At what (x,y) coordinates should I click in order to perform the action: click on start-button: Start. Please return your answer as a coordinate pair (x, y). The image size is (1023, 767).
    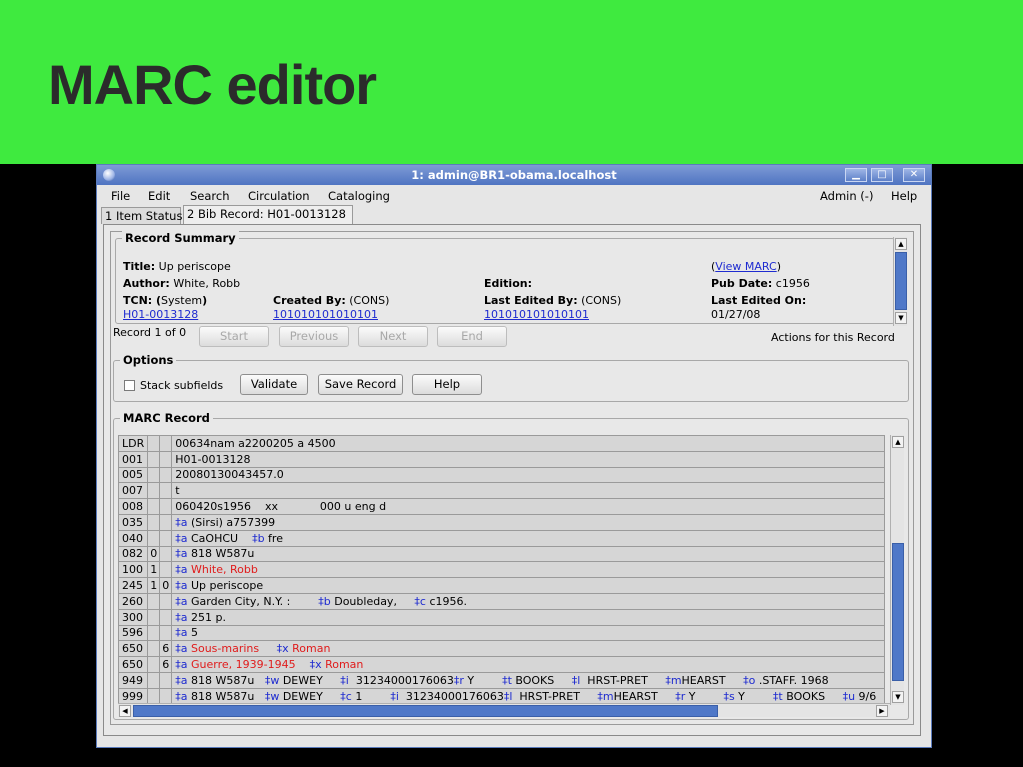
    Looking at the image, I should click on (234, 336).